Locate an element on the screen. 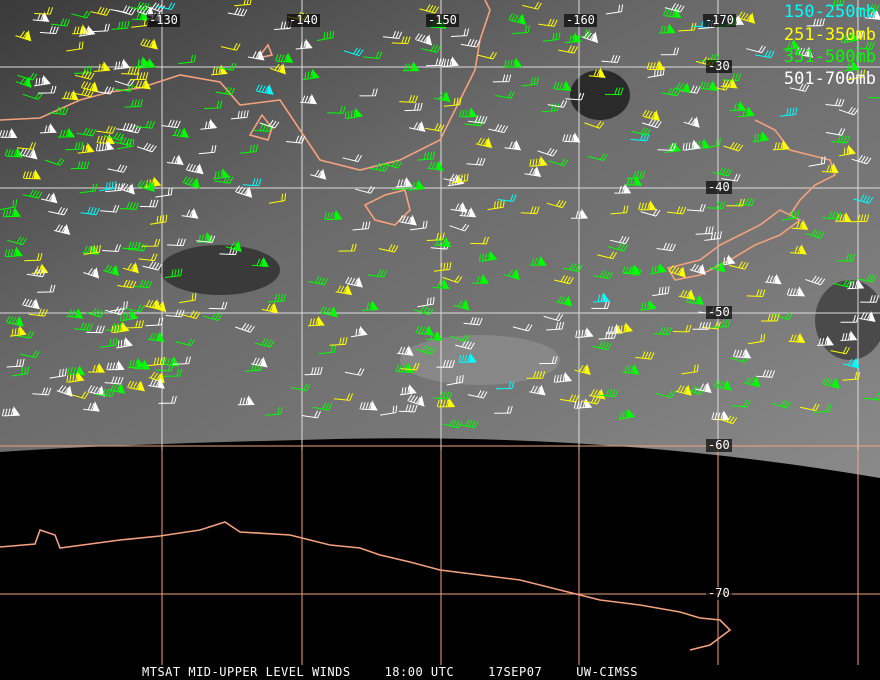 This screenshot has height=680, width=880. legend-501-700mb: 501-700mb is located at coordinates (829, 79).